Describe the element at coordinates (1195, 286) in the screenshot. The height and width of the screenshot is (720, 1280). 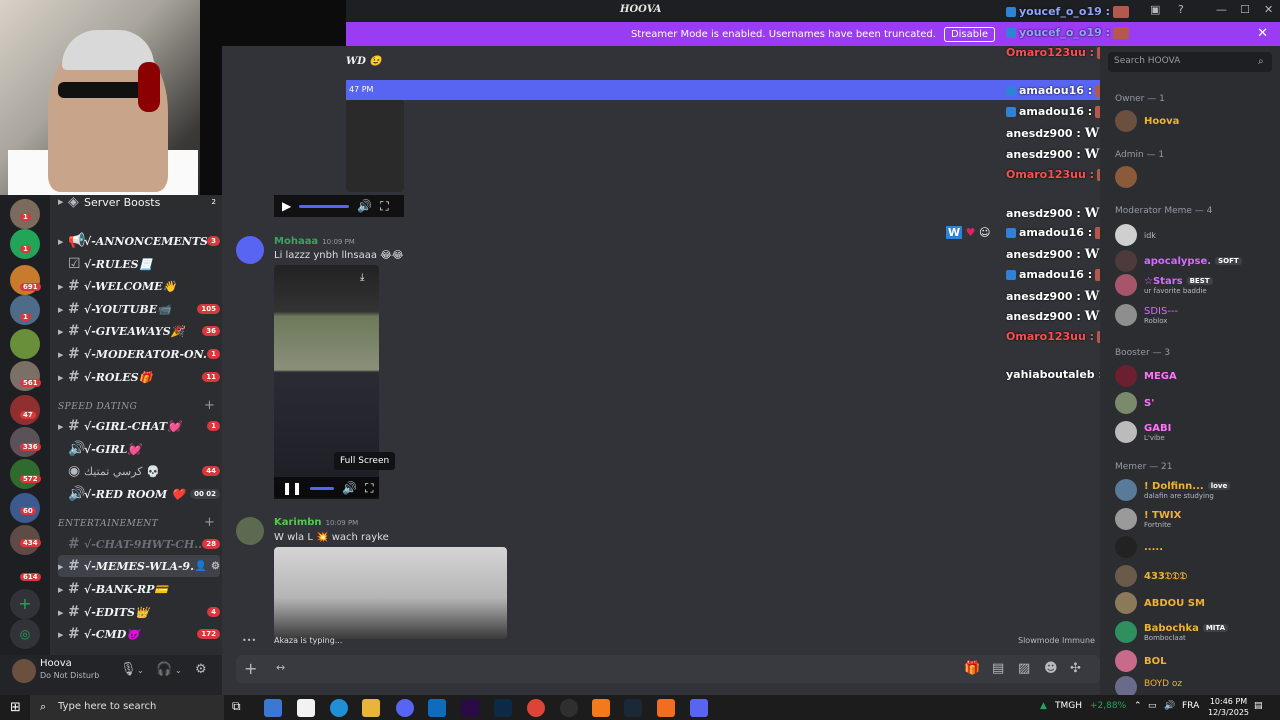
I see `member-item: ☆Stars BEST ur favorite baddie` at that location.